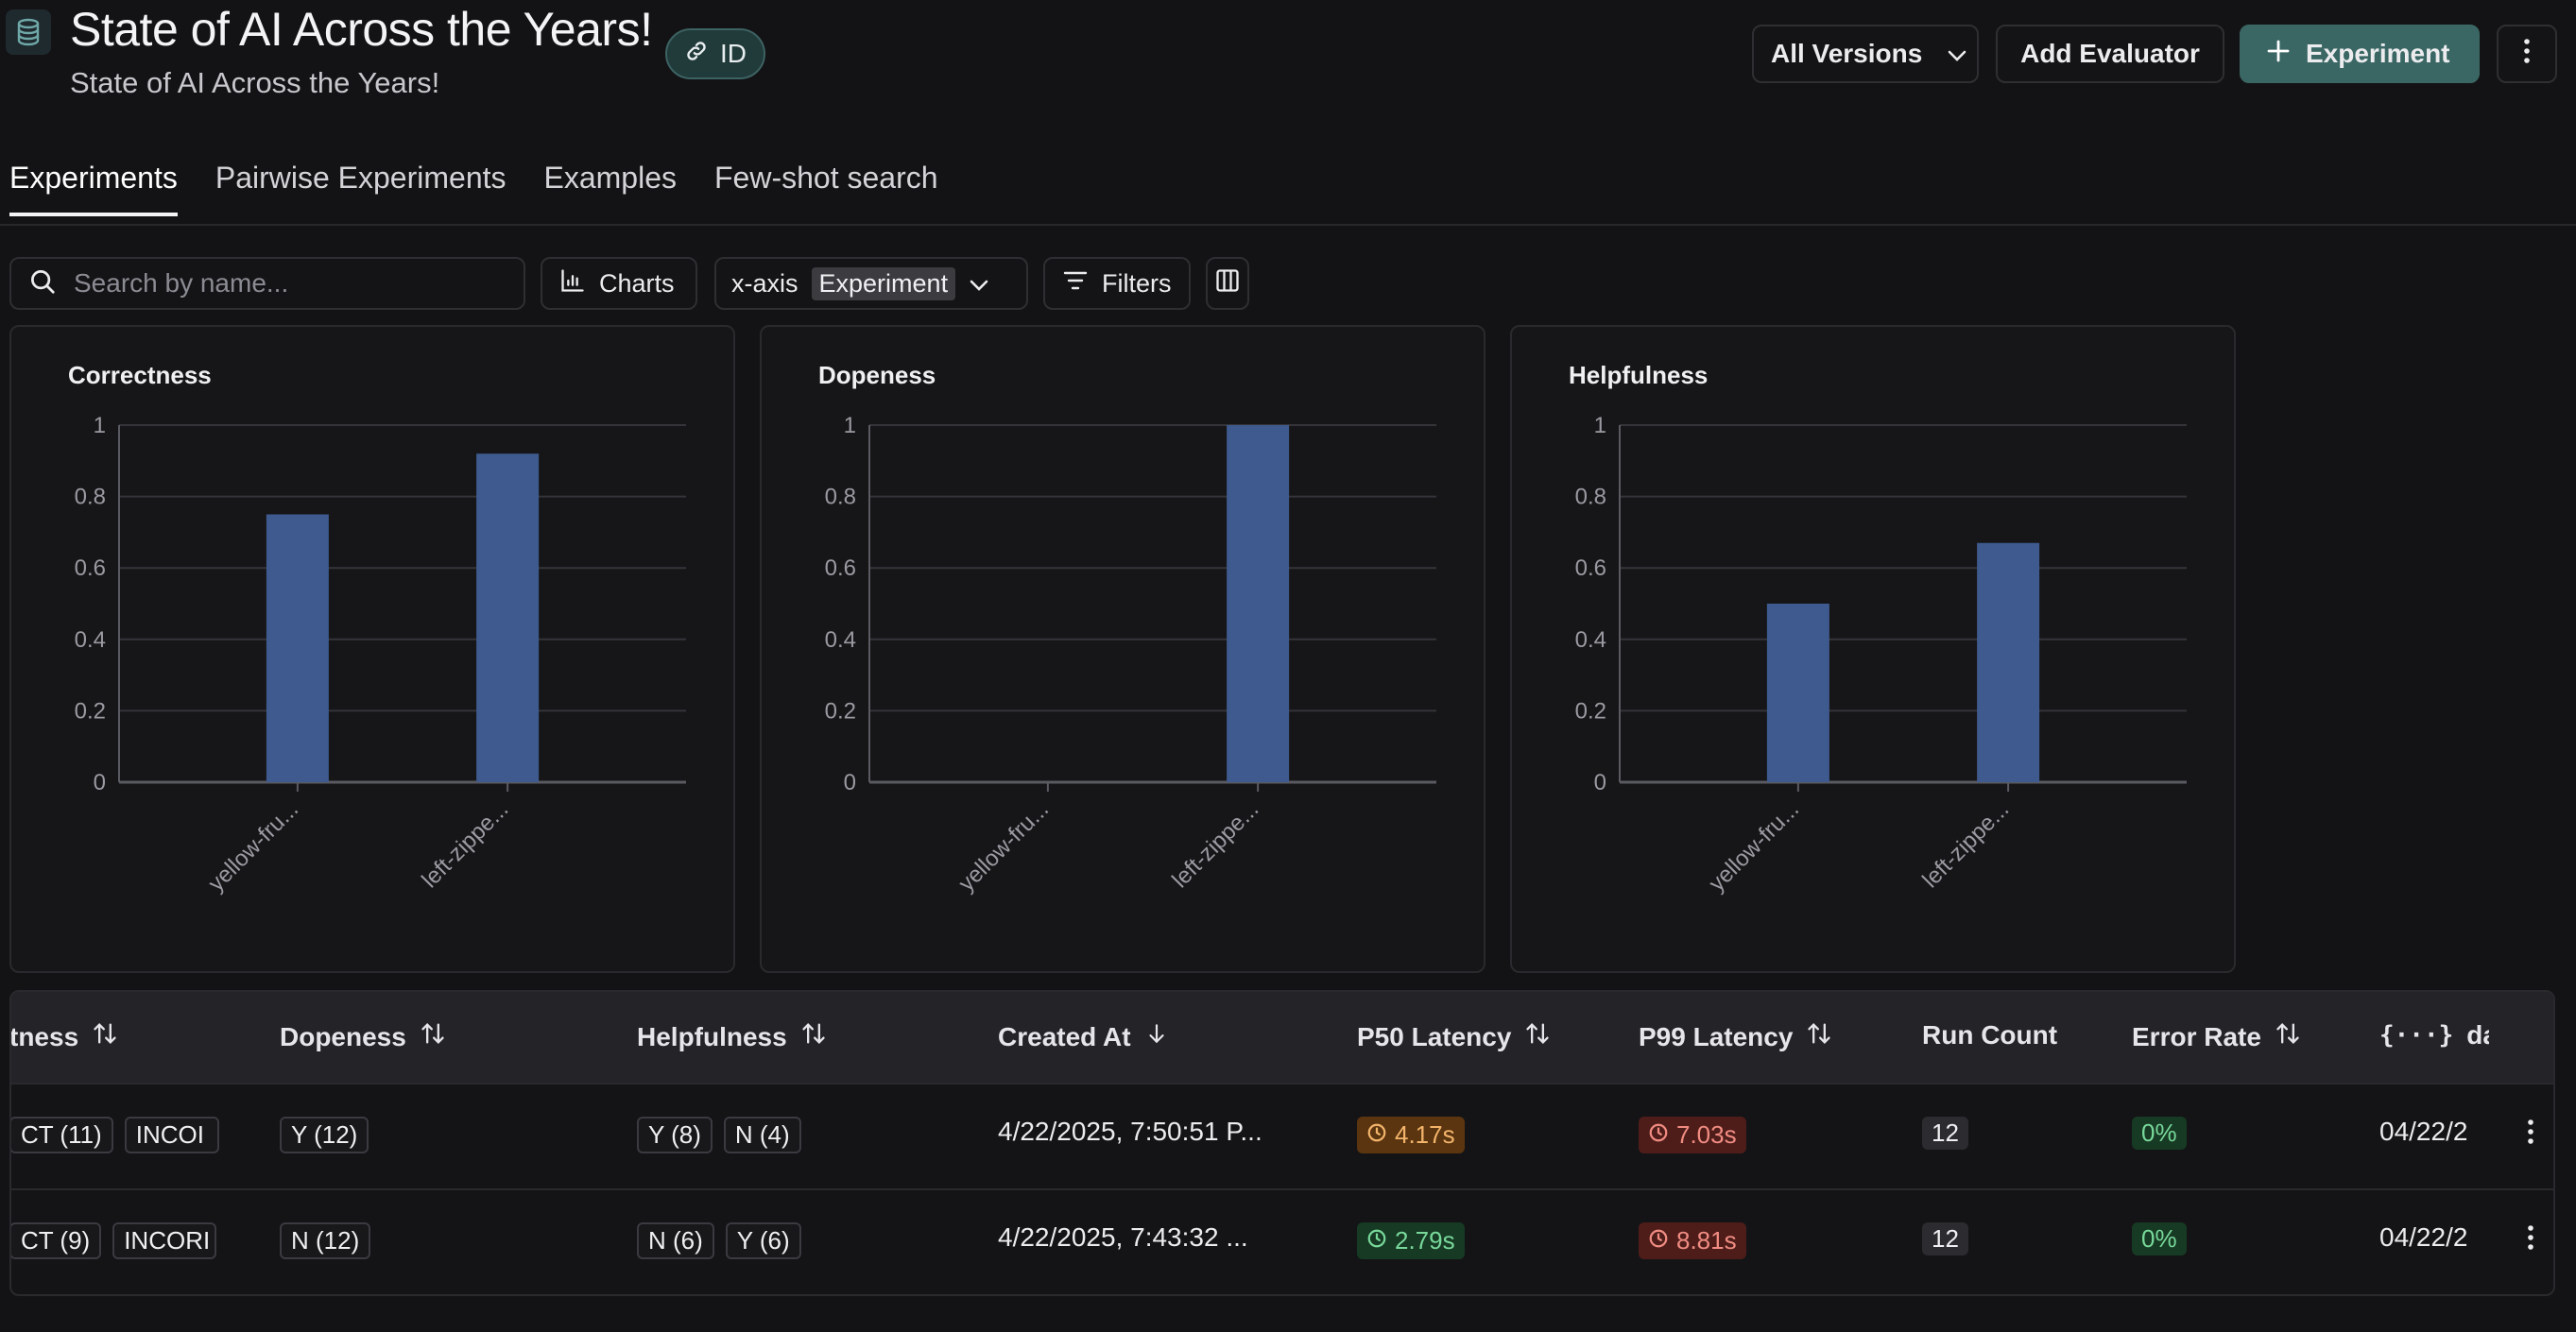  Describe the element at coordinates (56, 1240) in the screenshot. I see `feedback-tag: CT (9)` at that location.